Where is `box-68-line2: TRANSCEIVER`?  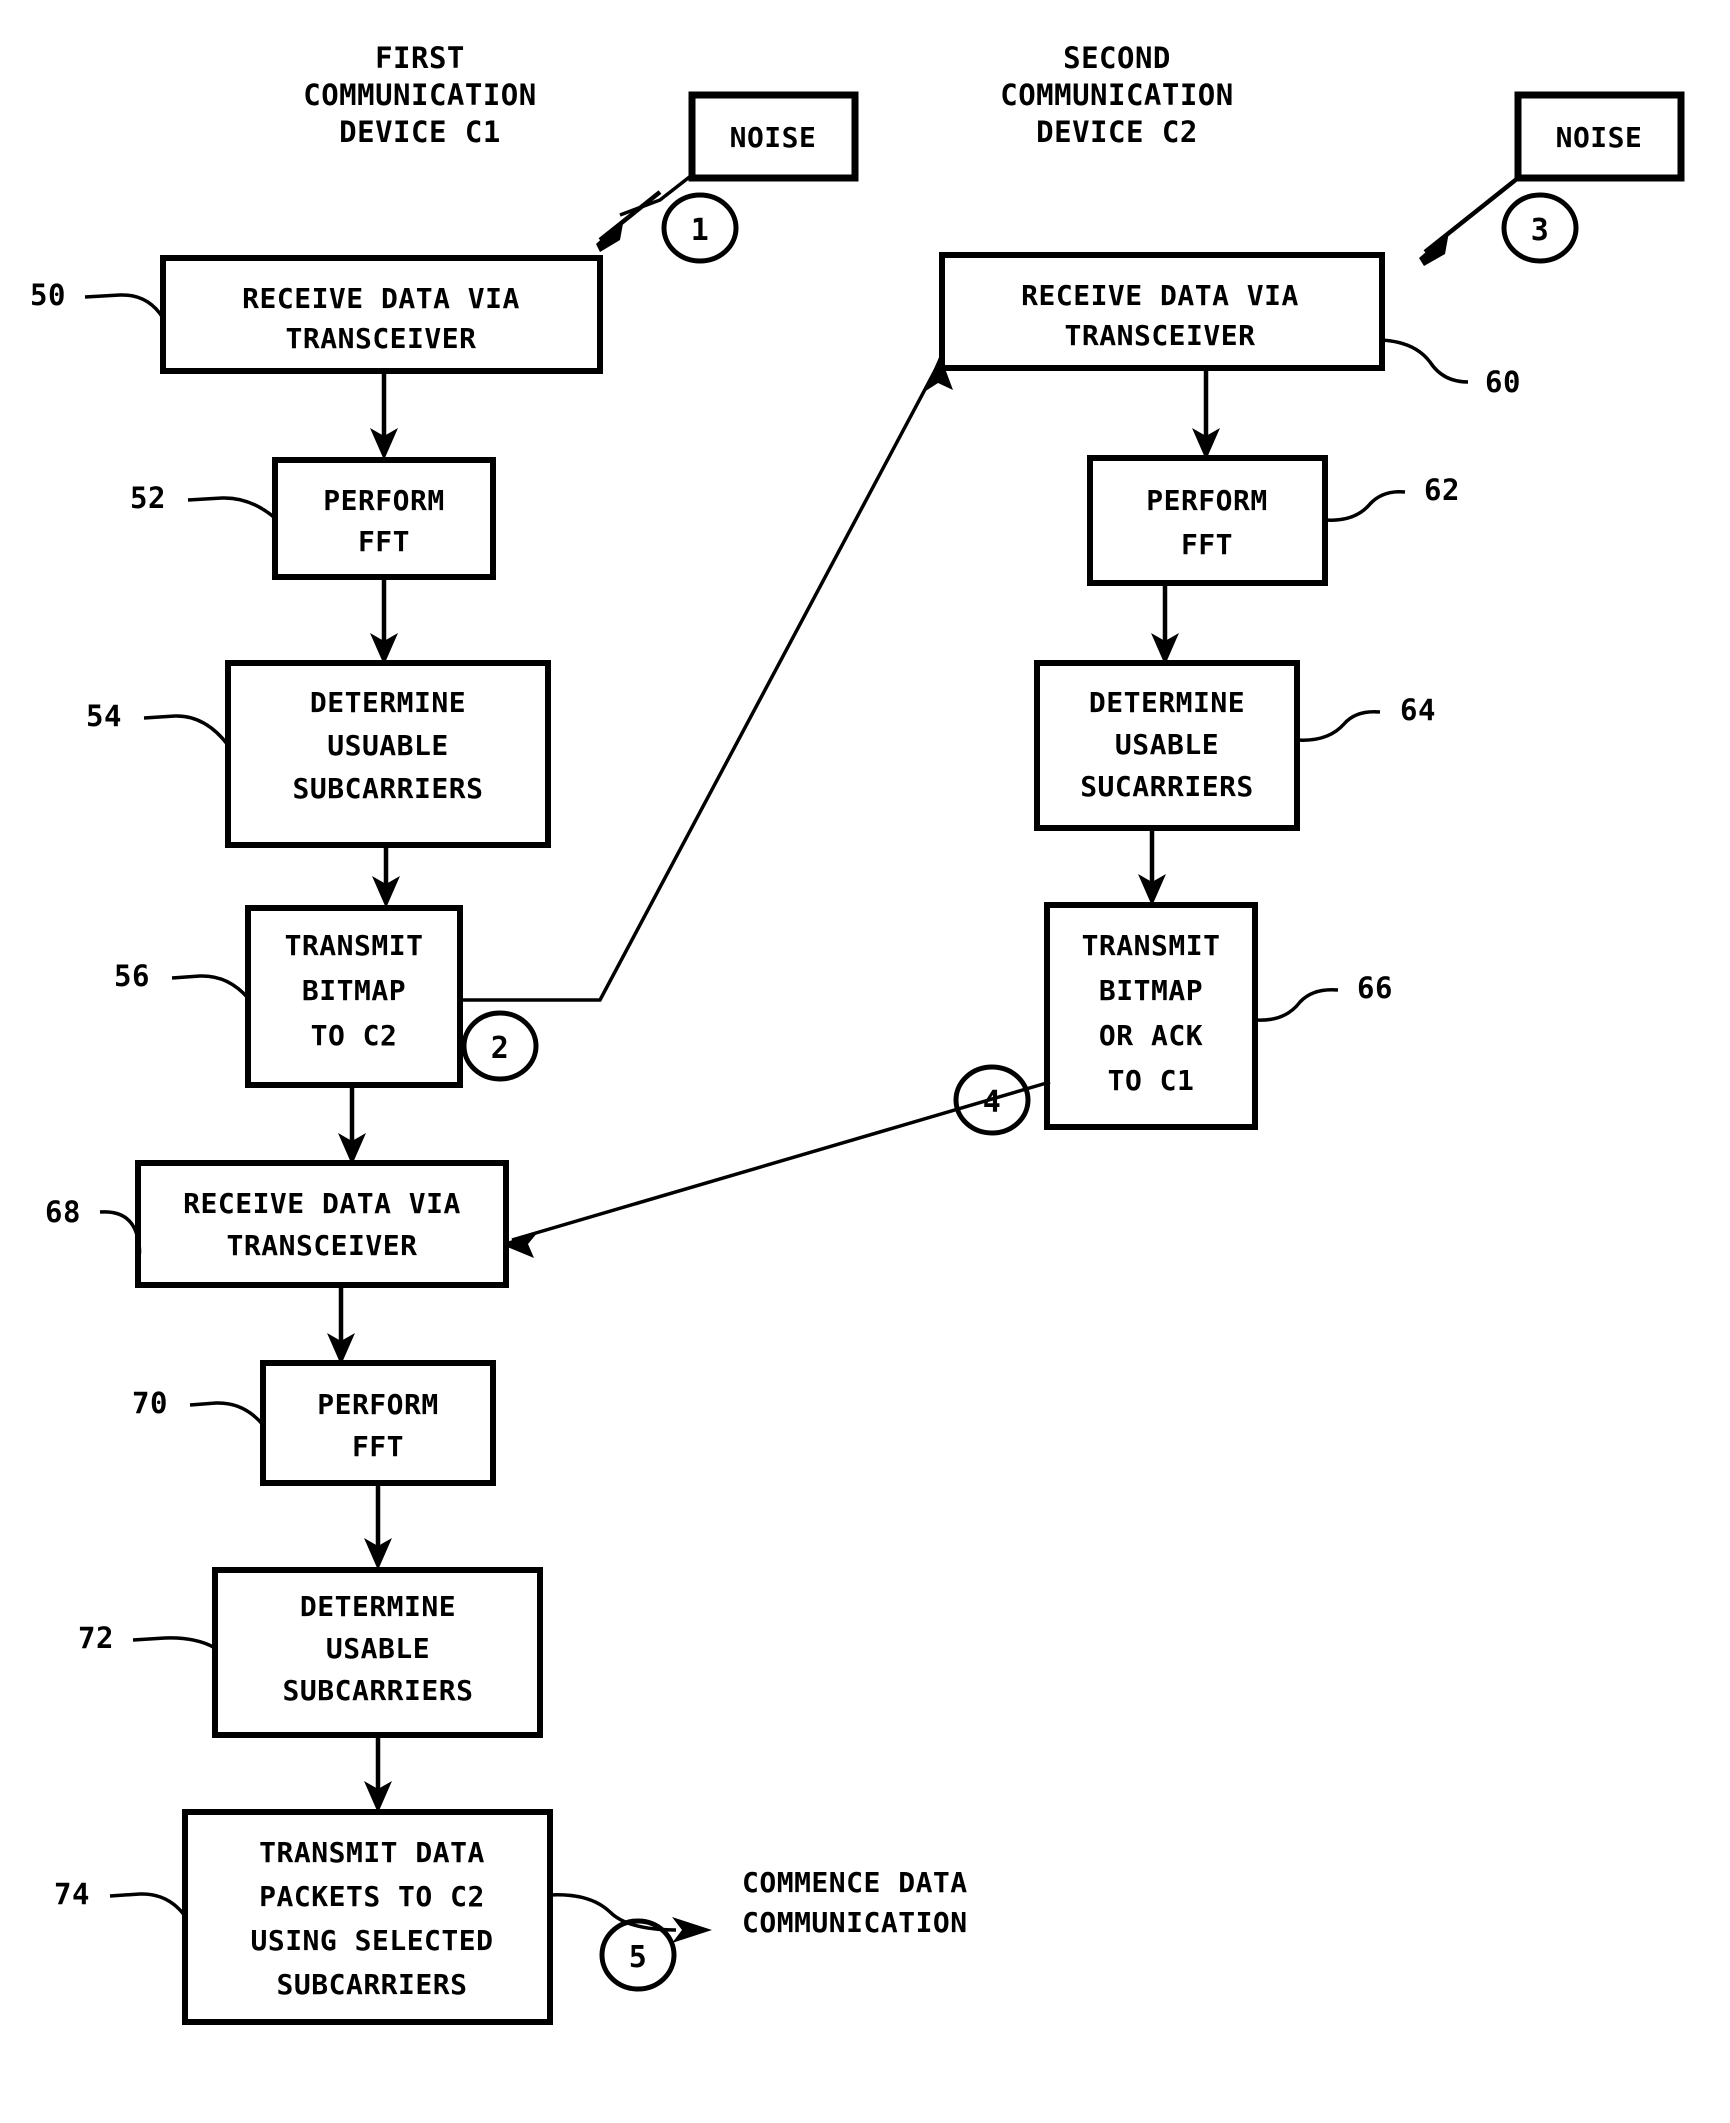
box-68-line2: TRANSCEIVER is located at coordinates (322, 1245).